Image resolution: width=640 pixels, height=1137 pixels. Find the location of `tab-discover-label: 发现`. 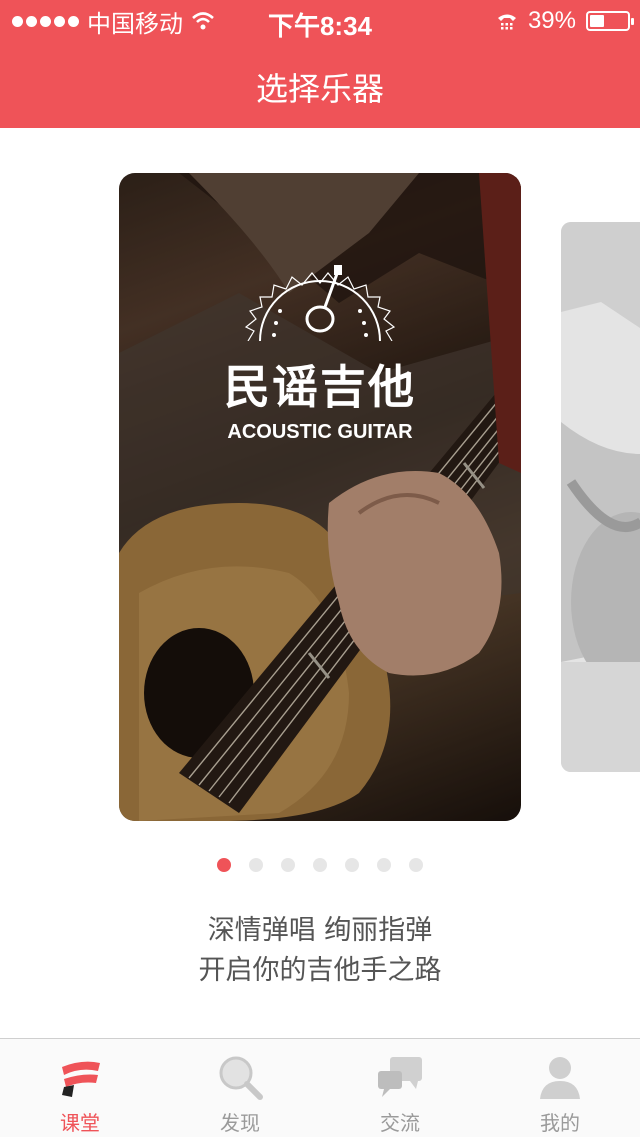

tab-discover-label: 发现 is located at coordinates (240, 1123).